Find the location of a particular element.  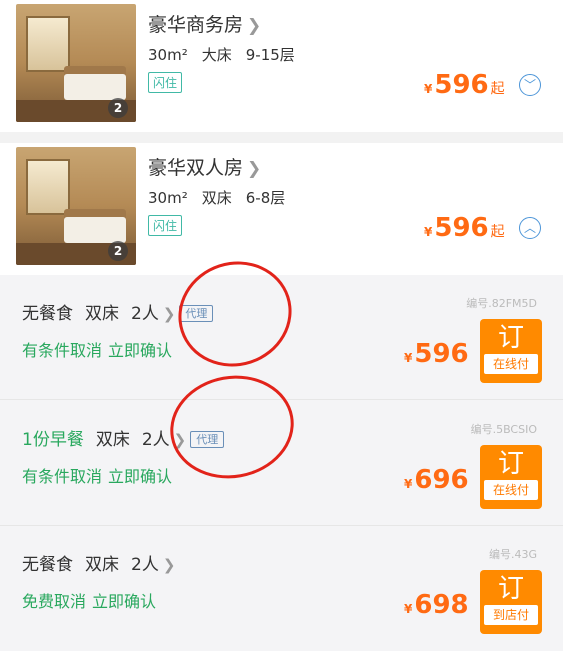

plan-summary: 无餐食 双床 2人 ❯ is located at coordinates (98, 562).